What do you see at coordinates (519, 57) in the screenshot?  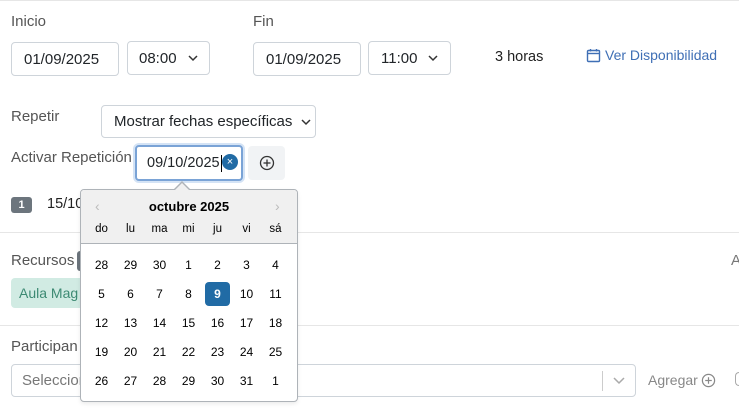 I see `duration-text: 3 horas` at bounding box center [519, 57].